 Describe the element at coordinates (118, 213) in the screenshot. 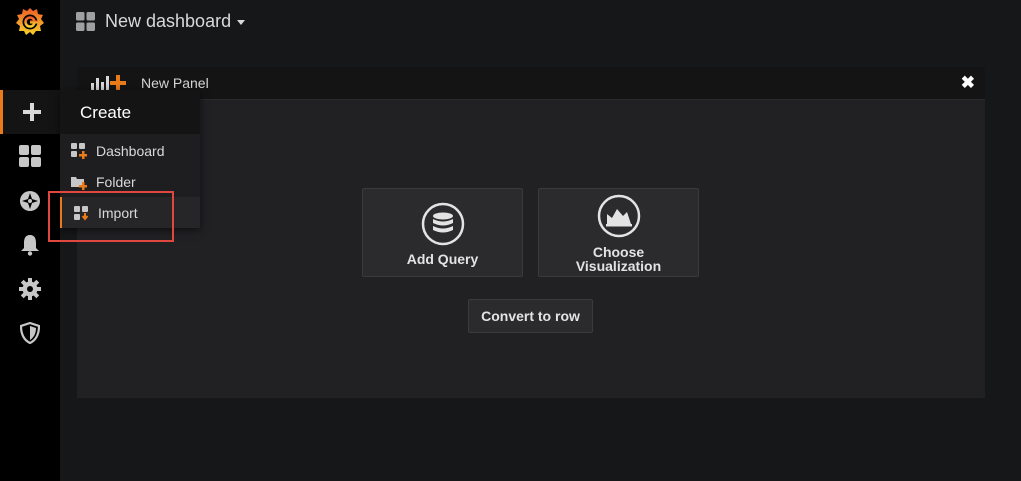

I see `import-dashboard-label: Import` at that location.